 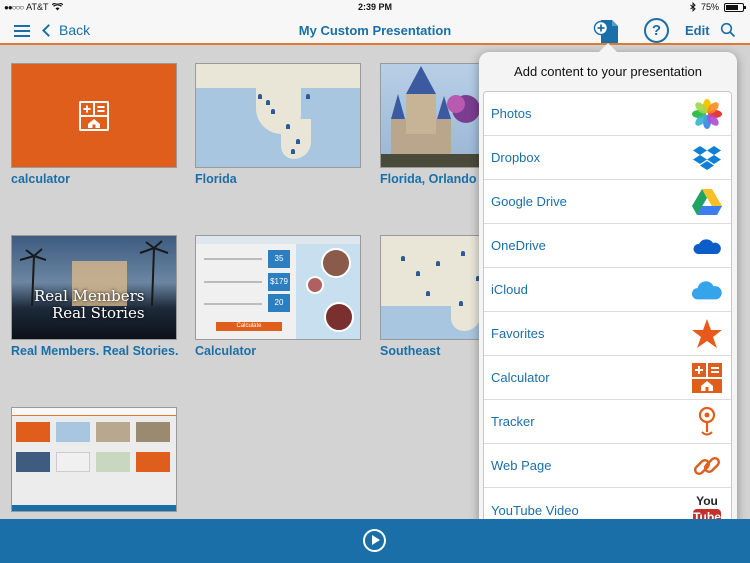 What do you see at coordinates (216, 179) in the screenshot?
I see `tile-label: Florida` at bounding box center [216, 179].